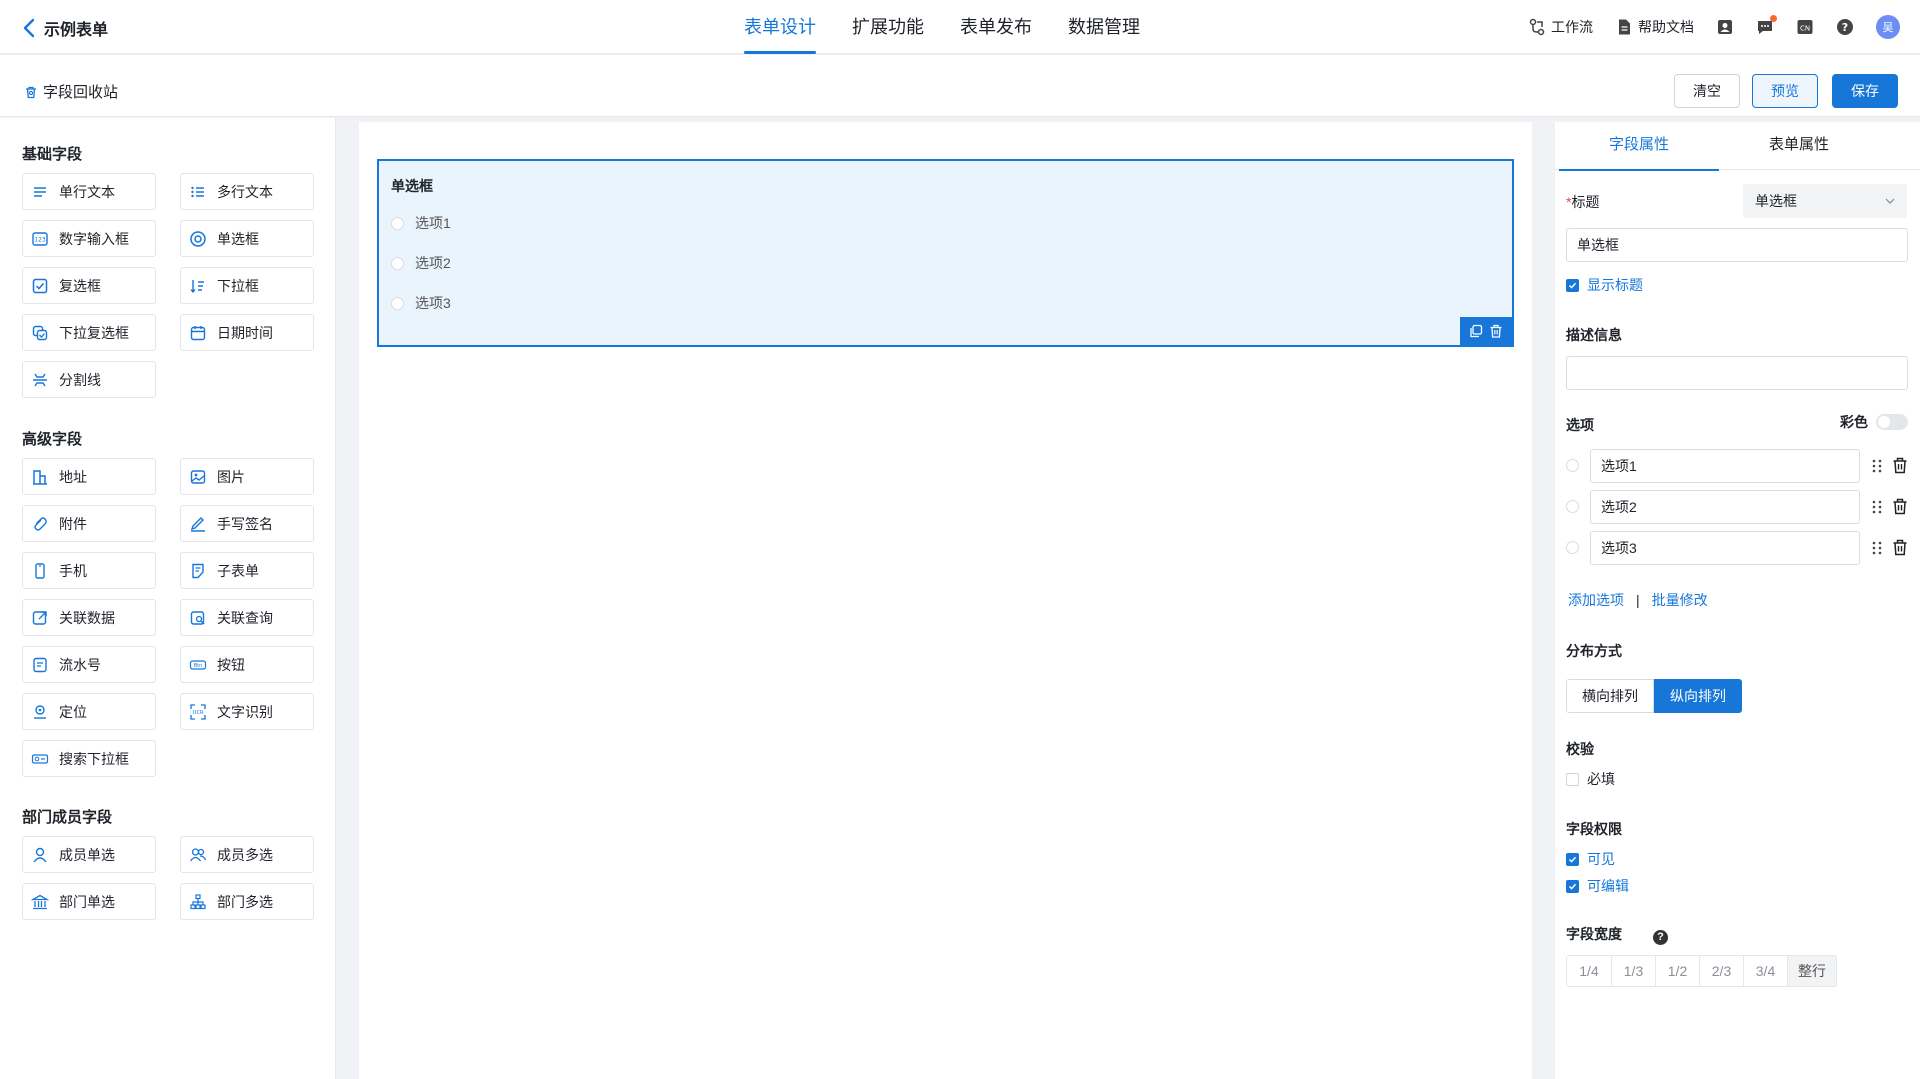  Describe the element at coordinates (247, 570) in the screenshot. I see `field-subform: 子表单` at that location.